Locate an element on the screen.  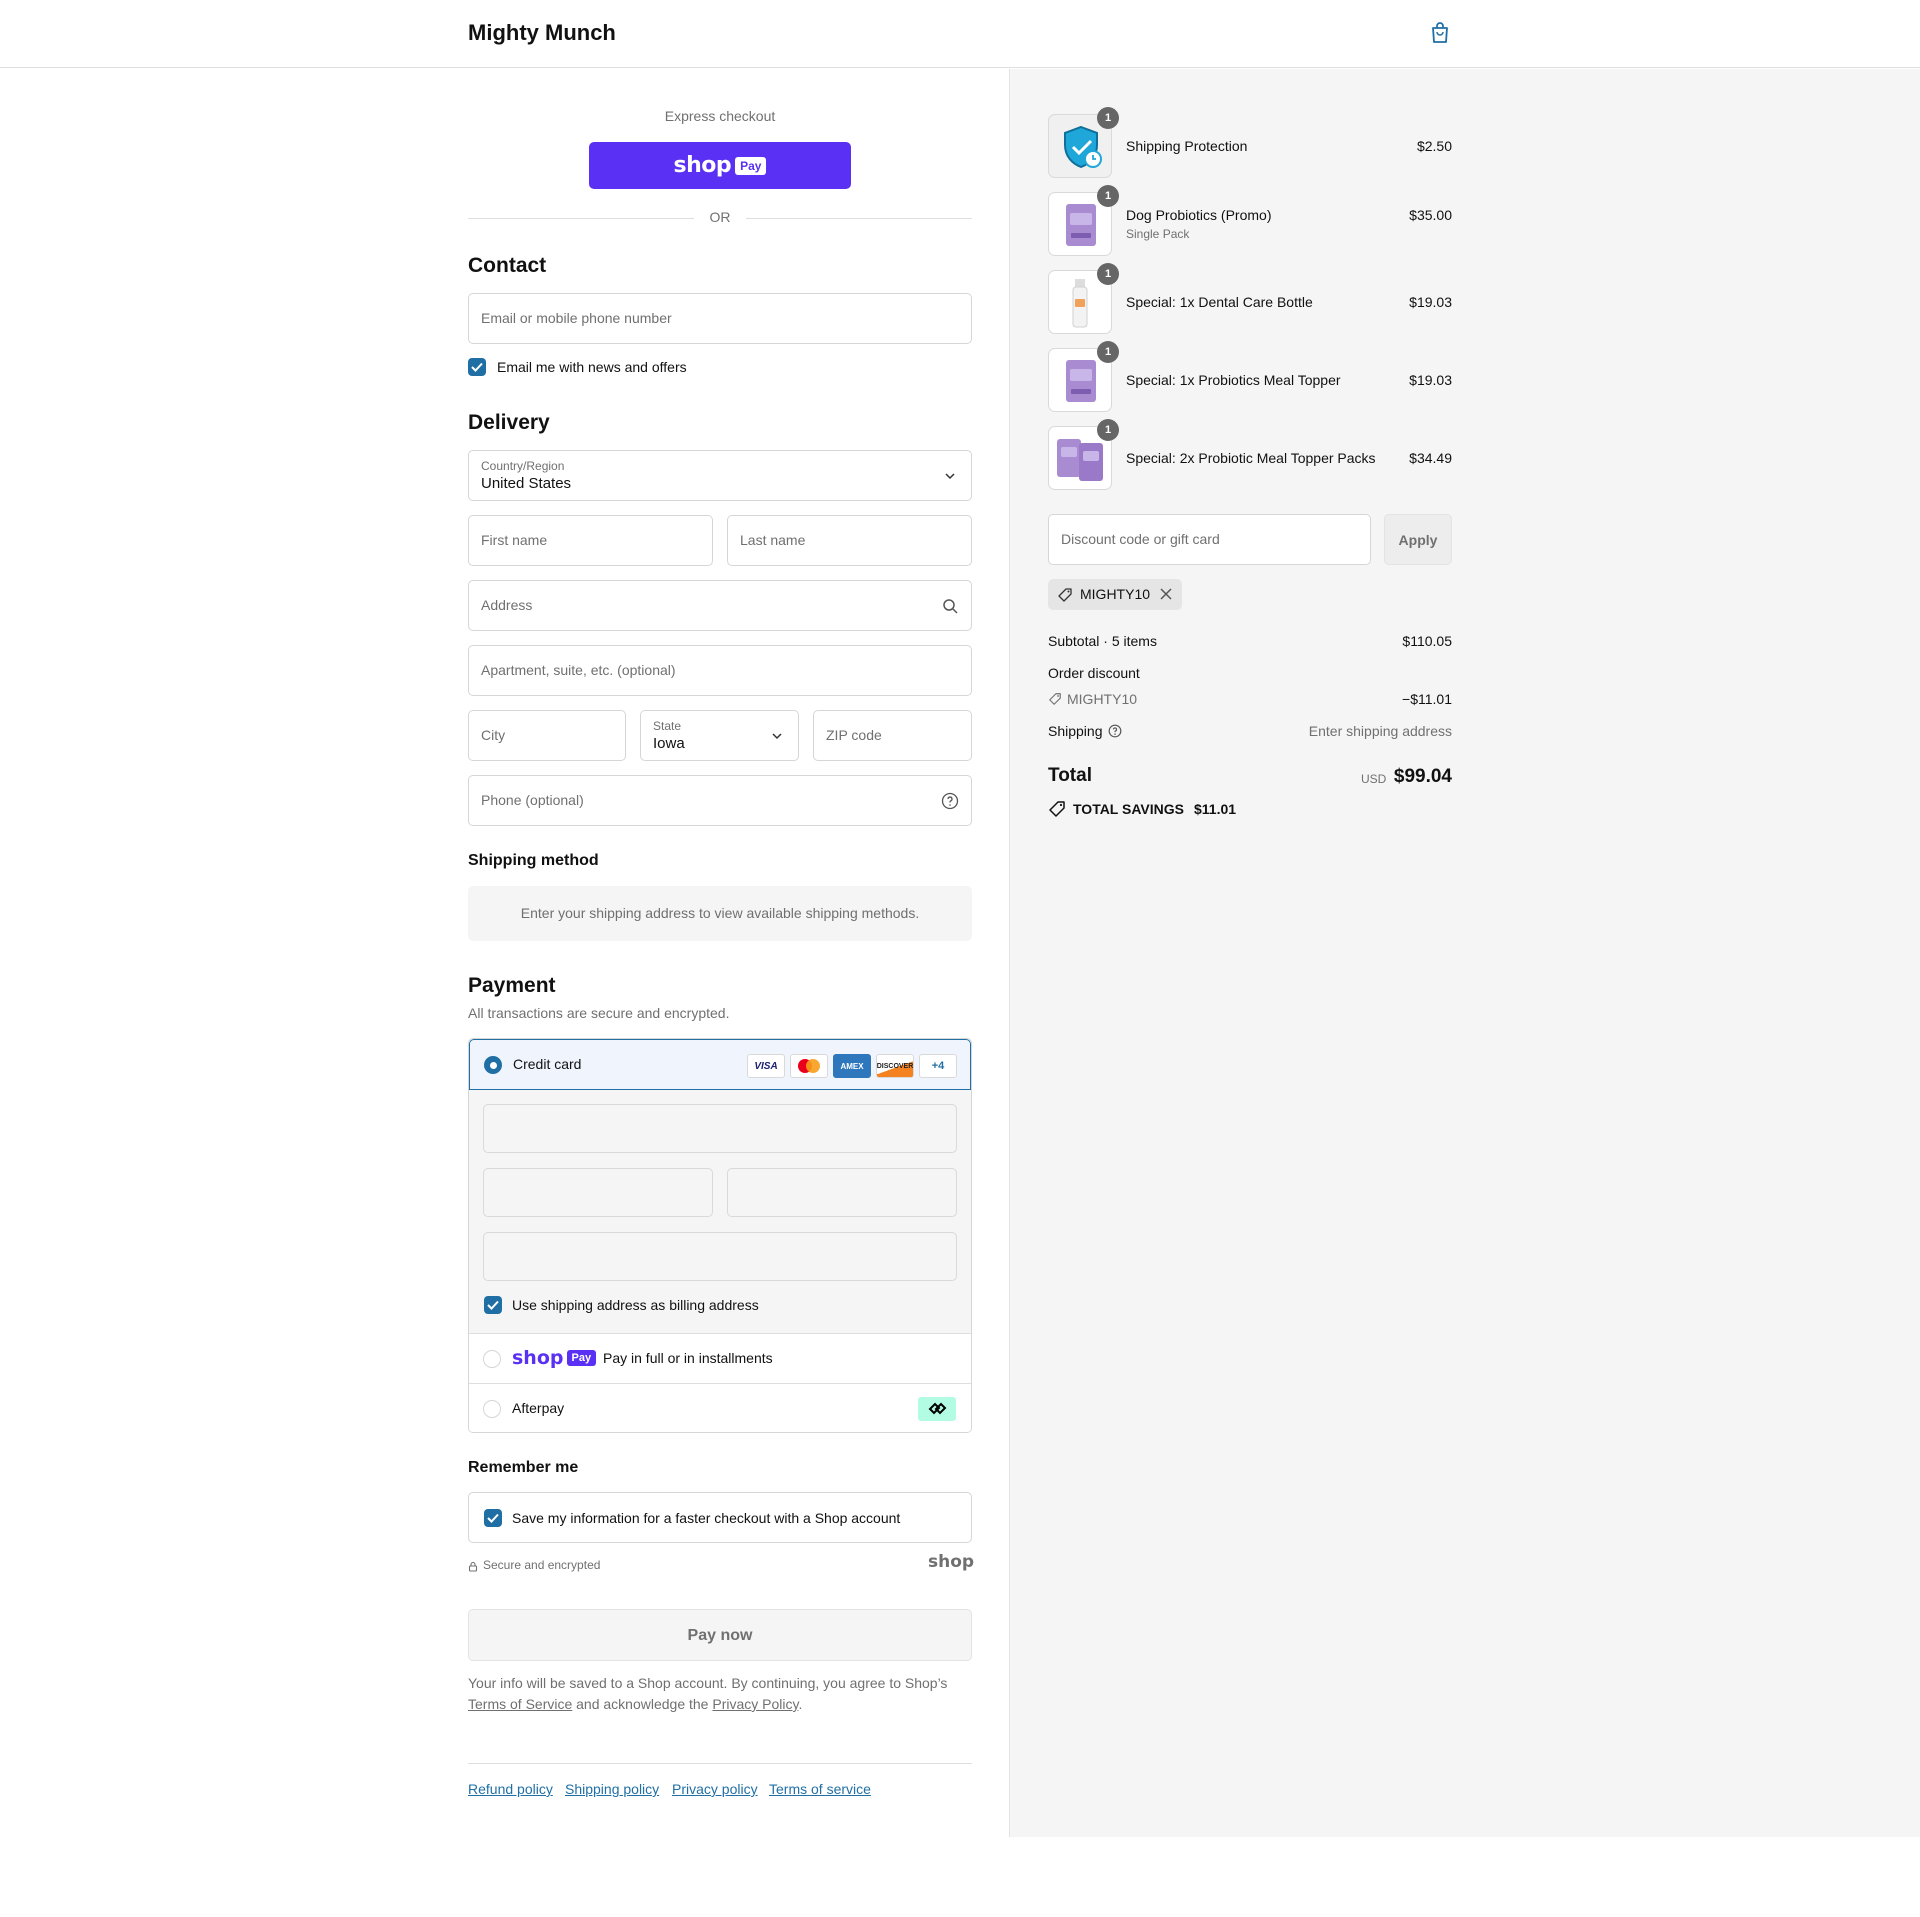
shop-pay-label: Pay in full or in installments is located at coordinates (688, 1358).